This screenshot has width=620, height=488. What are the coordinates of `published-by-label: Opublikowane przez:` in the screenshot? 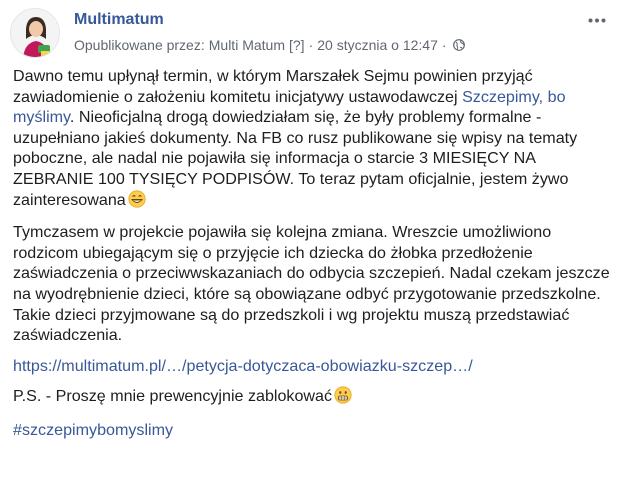 It's located at (139, 45).